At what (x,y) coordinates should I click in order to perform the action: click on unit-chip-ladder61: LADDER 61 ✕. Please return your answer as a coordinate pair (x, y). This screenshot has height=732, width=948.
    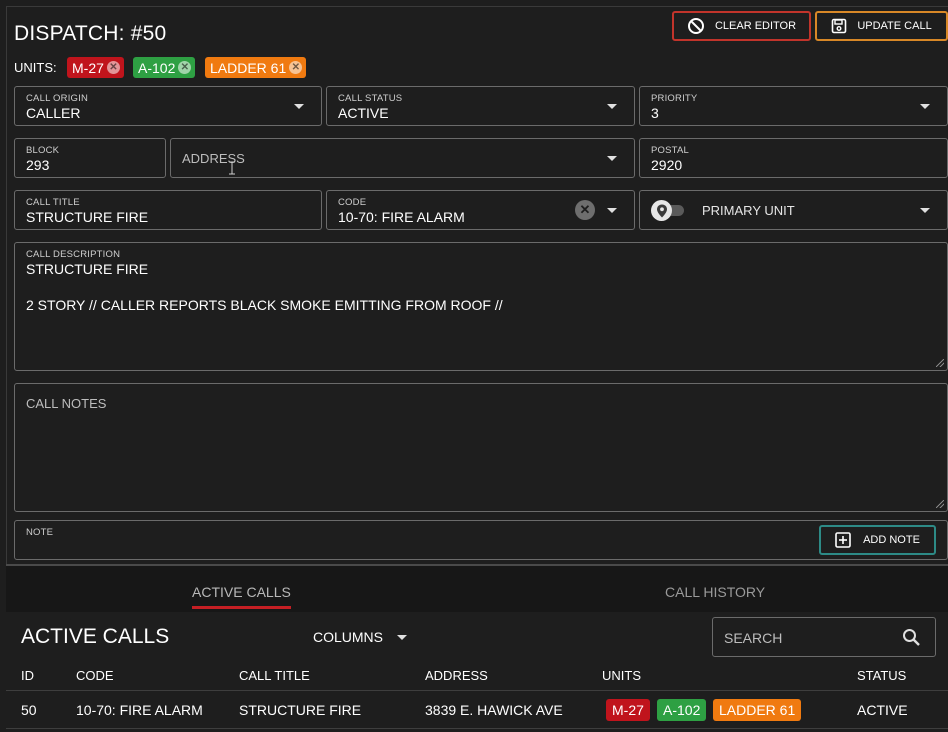
    Looking at the image, I should click on (256, 67).